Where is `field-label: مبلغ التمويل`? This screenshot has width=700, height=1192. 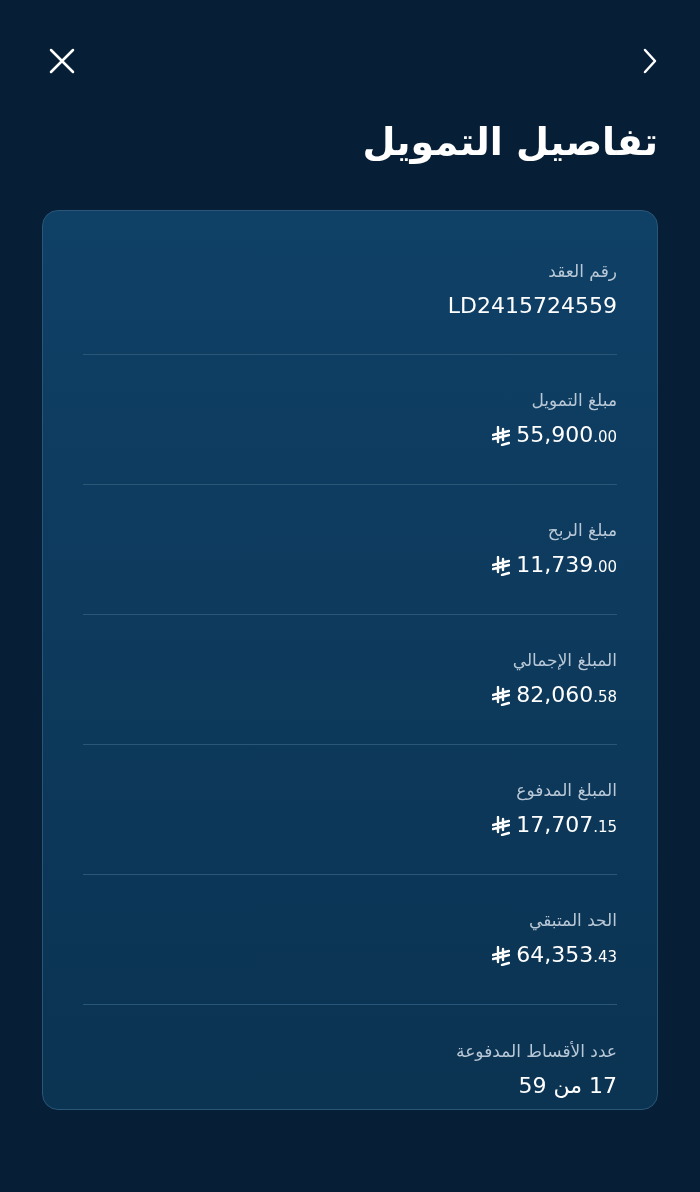
field-label: مبلغ التمويل is located at coordinates (574, 399).